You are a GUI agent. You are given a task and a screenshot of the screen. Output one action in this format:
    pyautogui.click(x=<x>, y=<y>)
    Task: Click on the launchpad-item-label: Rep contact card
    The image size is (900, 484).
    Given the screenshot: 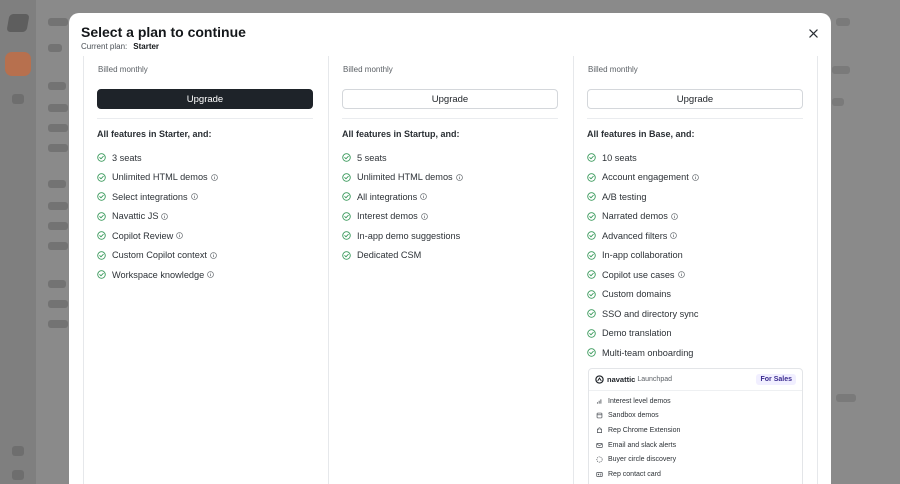 What is the action you would take?
    pyautogui.click(x=634, y=474)
    